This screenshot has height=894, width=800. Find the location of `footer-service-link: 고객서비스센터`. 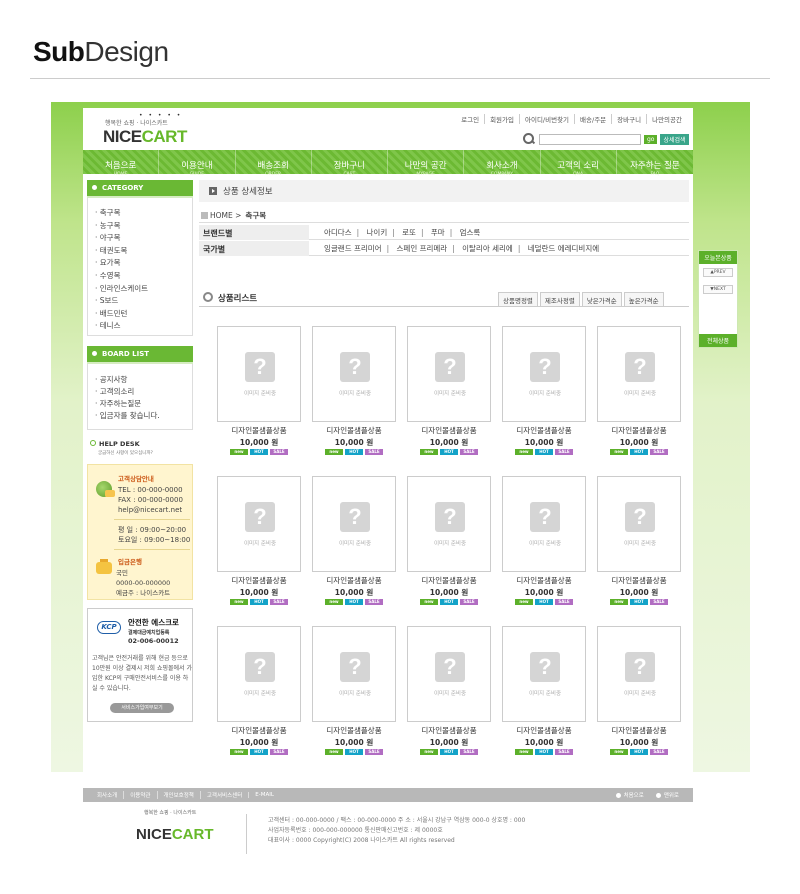

footer-service-link: 고객서비스센터 is located at coordinates (223, 795).